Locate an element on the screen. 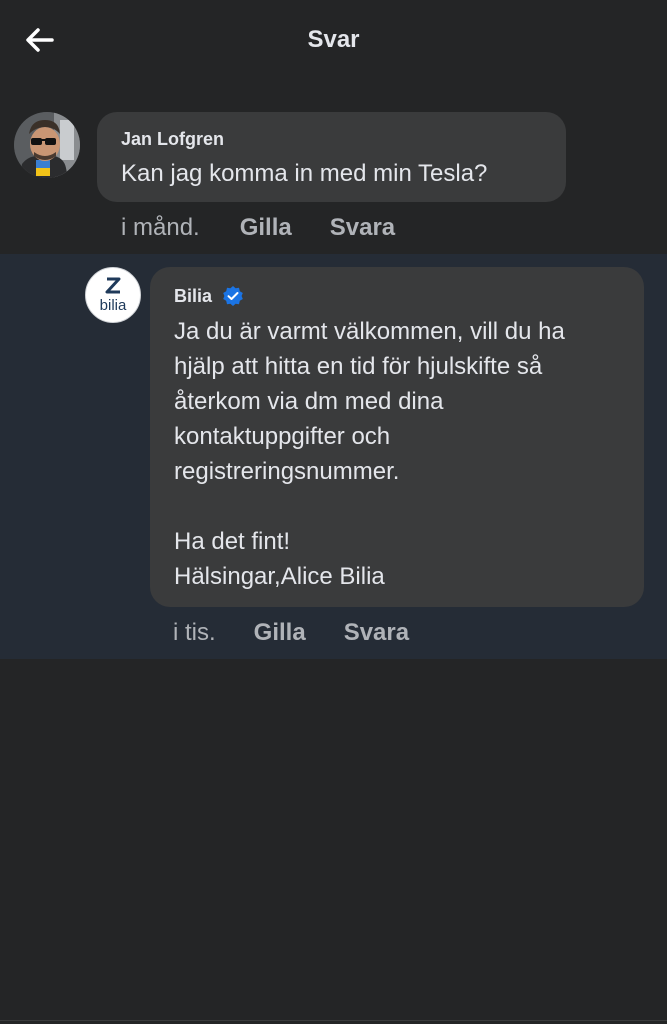 The width and height of the screenshot is (667, 1024). verified-badge-icon is located at coordinates (233, 296).